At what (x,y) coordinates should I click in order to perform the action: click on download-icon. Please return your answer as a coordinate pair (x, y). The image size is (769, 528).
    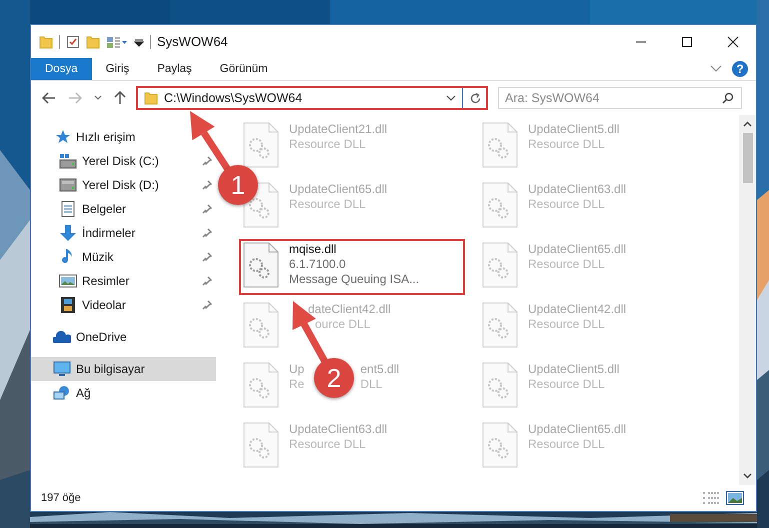
    Looking at the image, I should click on (68, 233).